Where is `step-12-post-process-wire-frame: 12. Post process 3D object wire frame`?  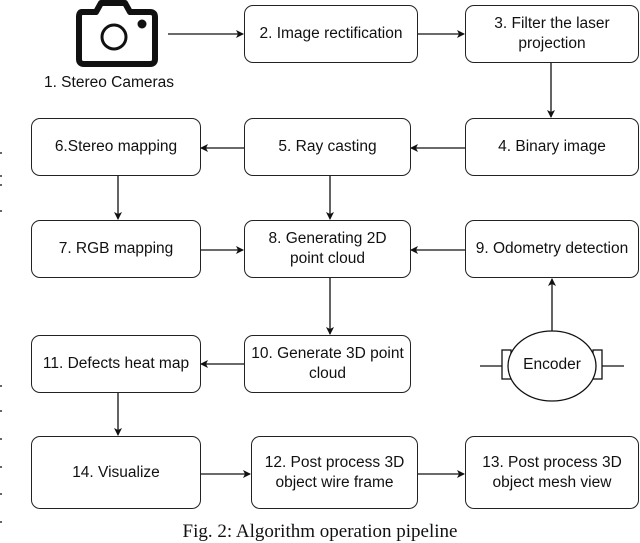
step-12-post-process-wire-frame: 12. Post process 3D object wire frame is located at coordinates (334, 472).